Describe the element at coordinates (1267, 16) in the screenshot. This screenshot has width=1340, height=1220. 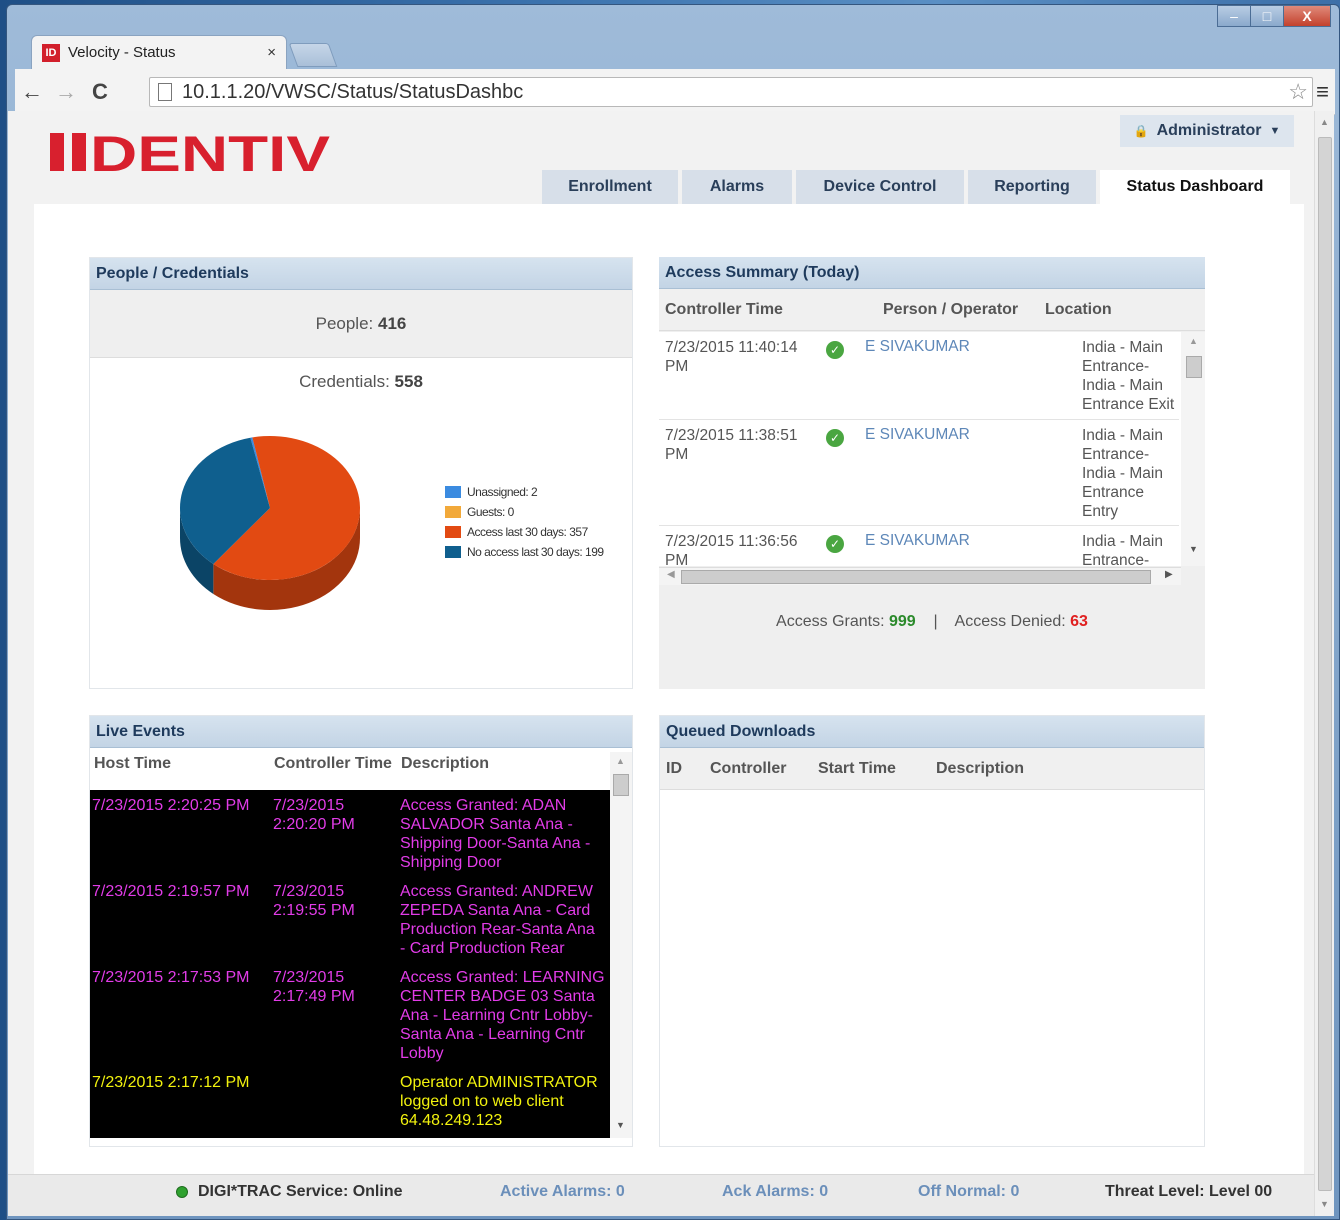
I see `maximize-button: □` at that location.